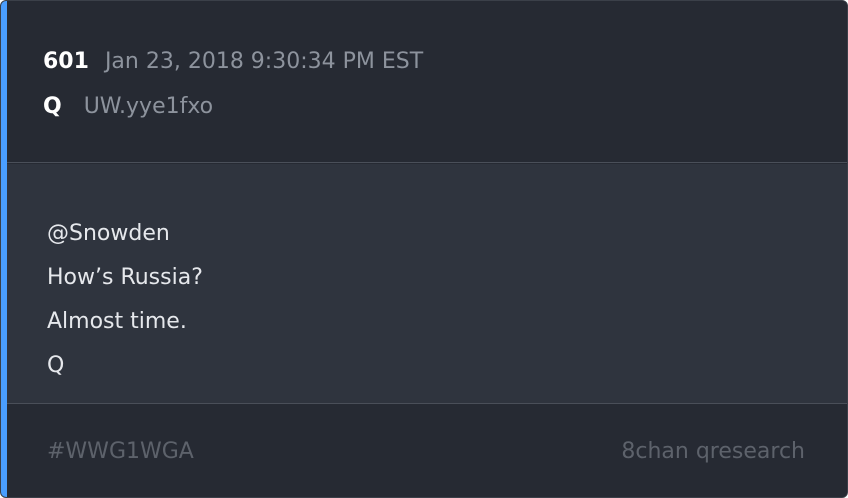 The image size is (848, 498). I want to click on post-line: @Snowden, so click(108, 233).